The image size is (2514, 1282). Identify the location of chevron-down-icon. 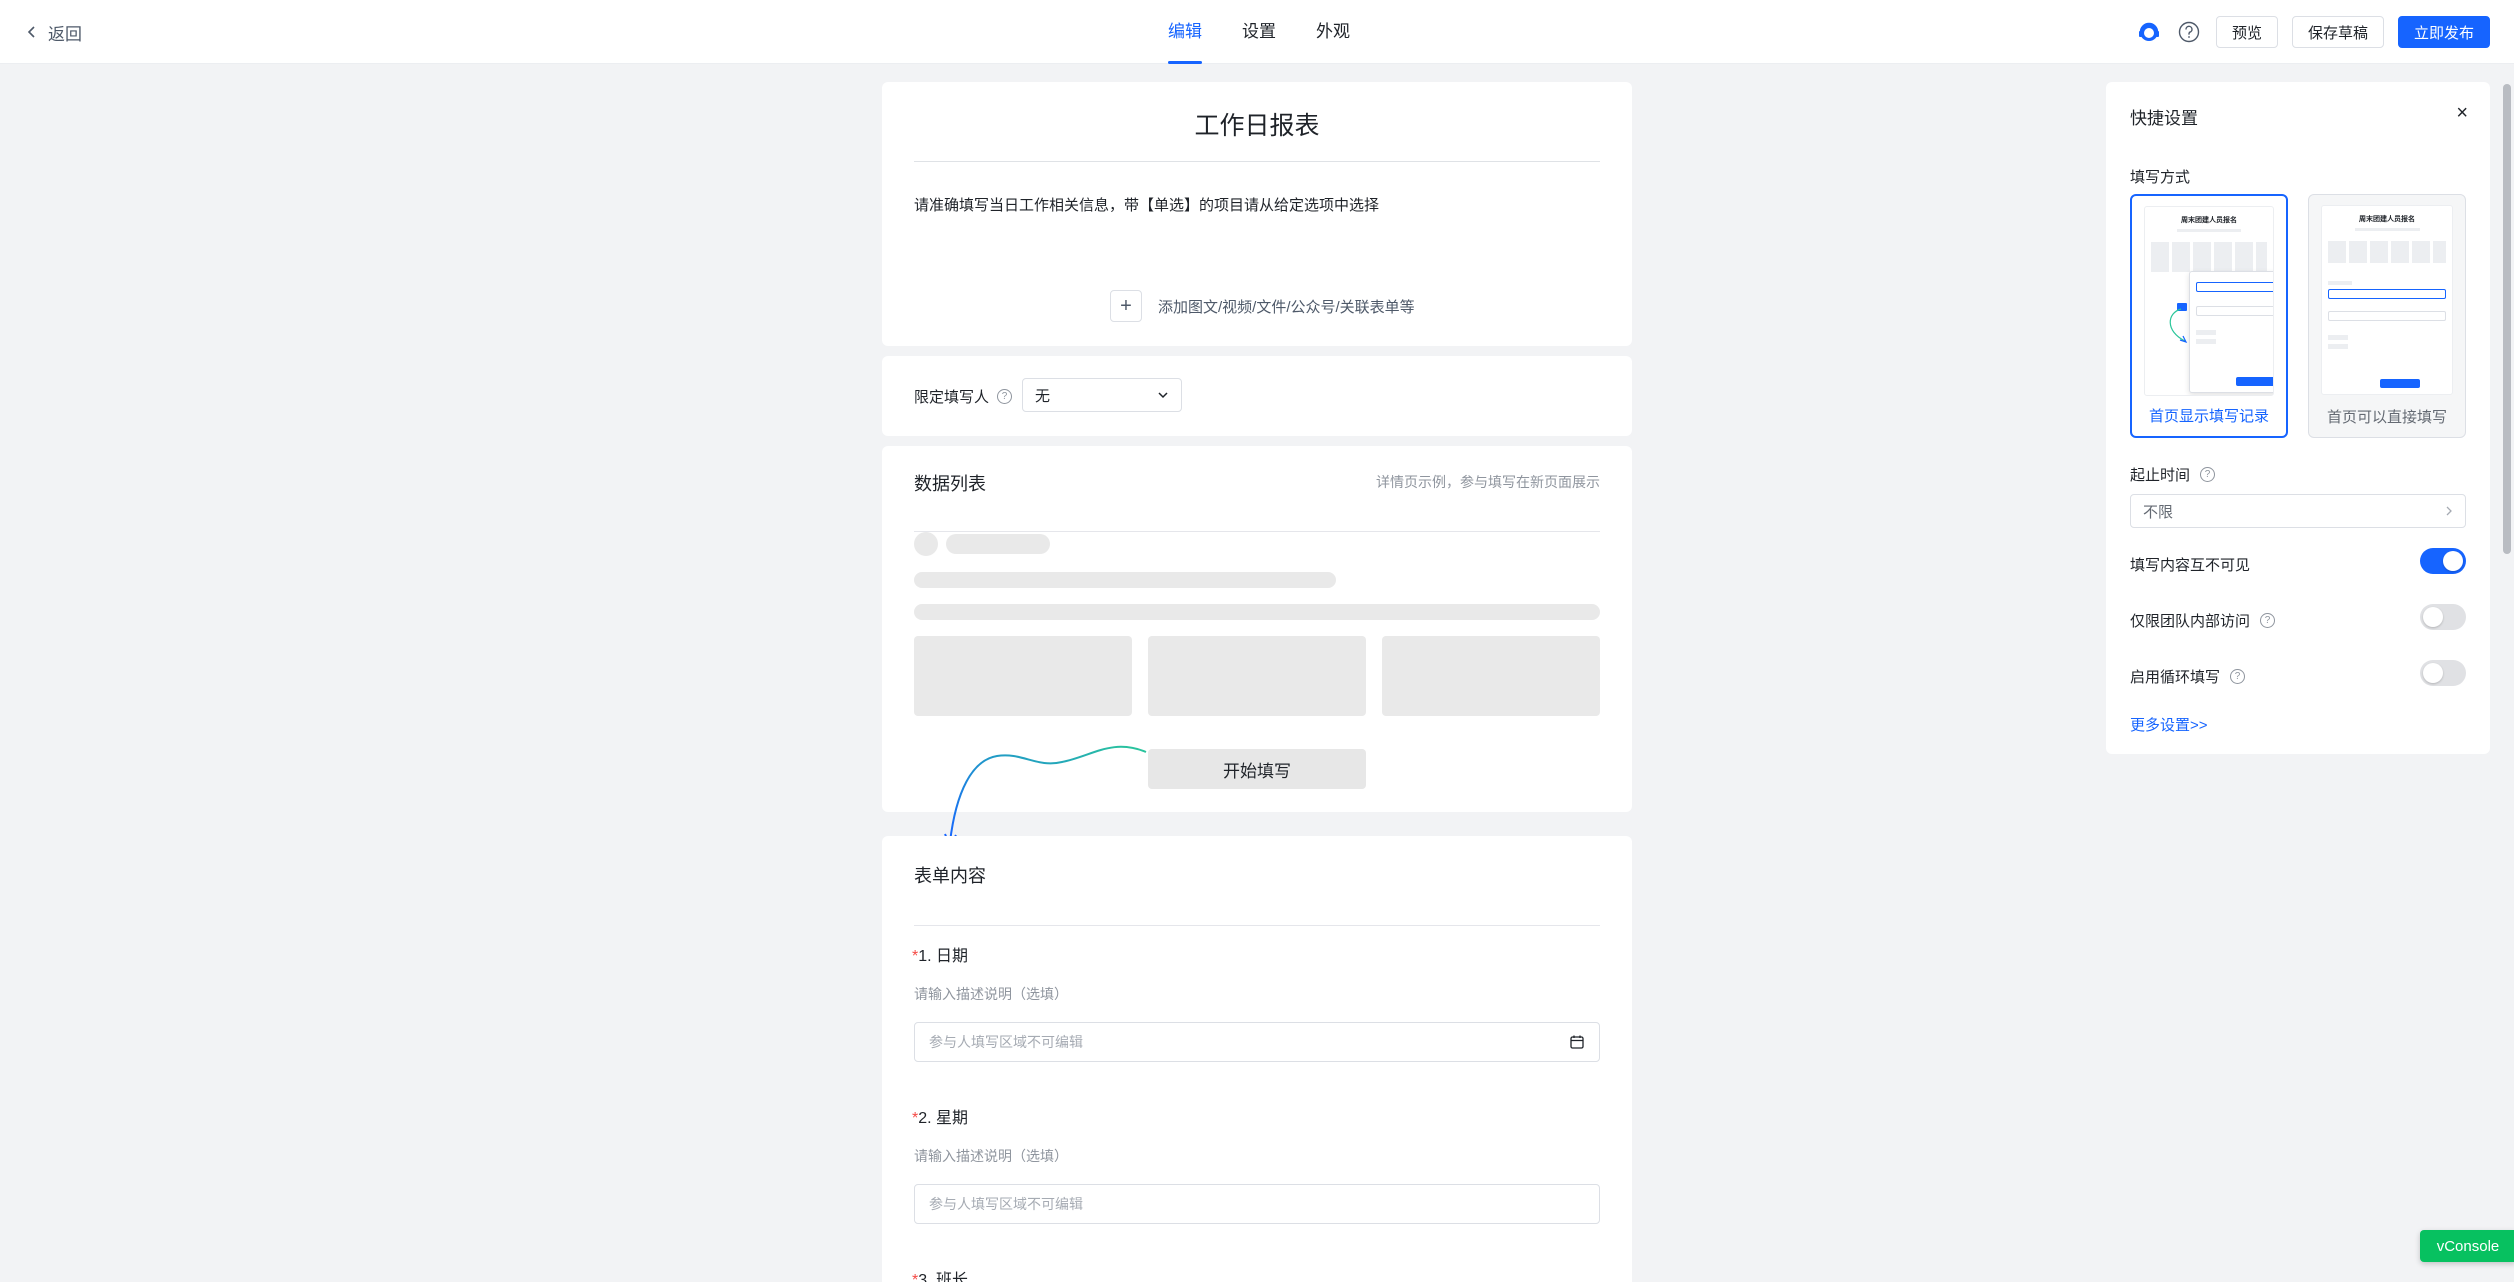
(1163, 395).